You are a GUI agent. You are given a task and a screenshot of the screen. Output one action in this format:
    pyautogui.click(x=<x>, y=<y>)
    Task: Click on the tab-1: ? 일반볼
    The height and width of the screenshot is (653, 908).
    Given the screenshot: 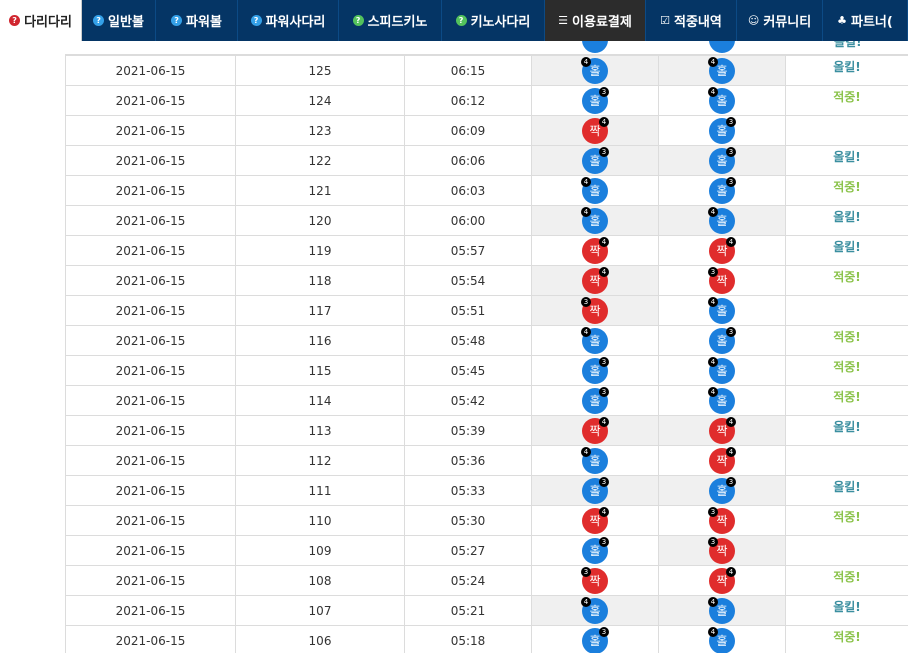 What is the action you would take?
    pyautogui.click(x=119, y=20)
    